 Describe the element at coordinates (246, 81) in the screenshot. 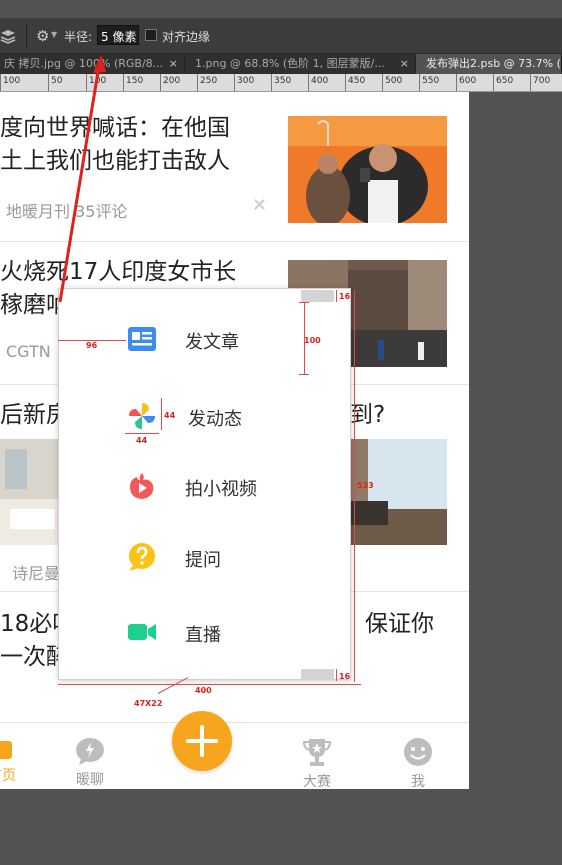

I see `ruler-label: 300` at that location.